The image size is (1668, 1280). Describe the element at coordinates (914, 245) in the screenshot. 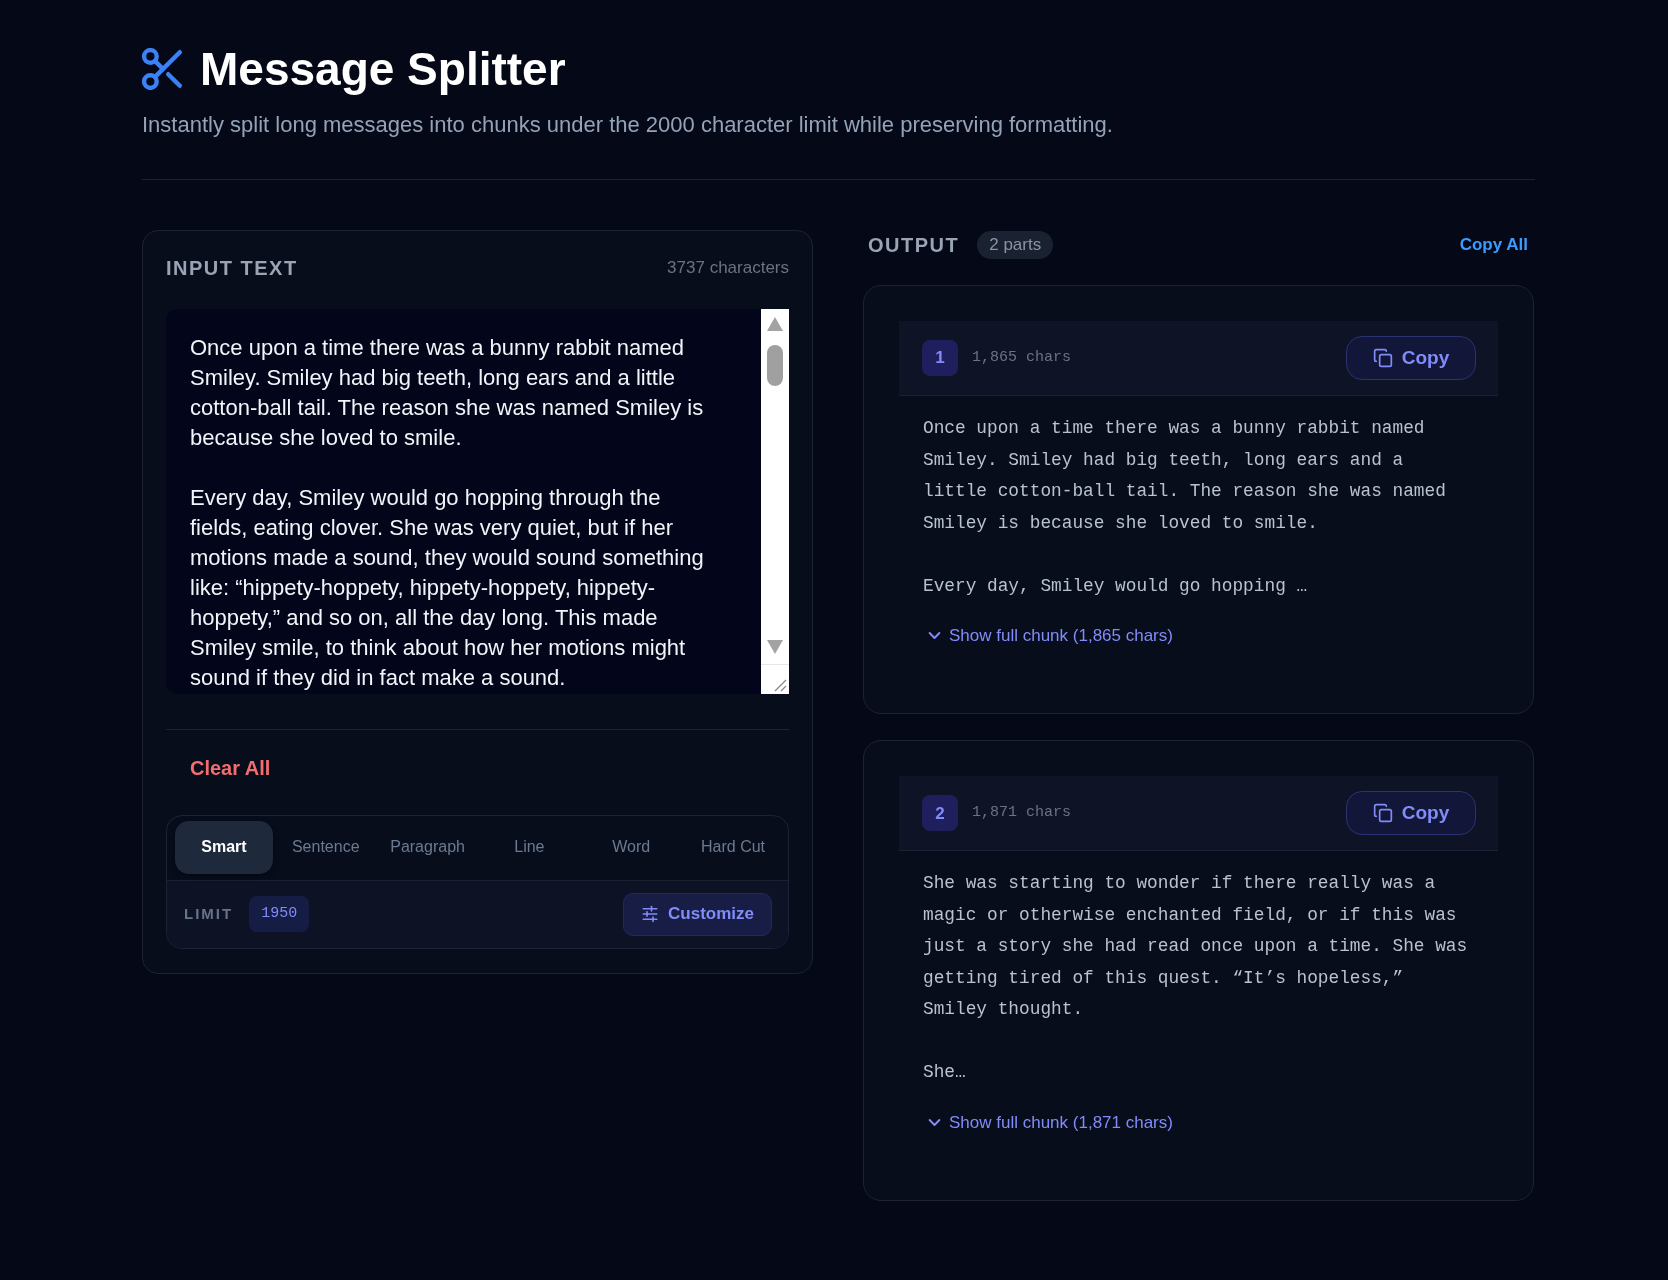

I see `section-title: OUTPUT` at that location.